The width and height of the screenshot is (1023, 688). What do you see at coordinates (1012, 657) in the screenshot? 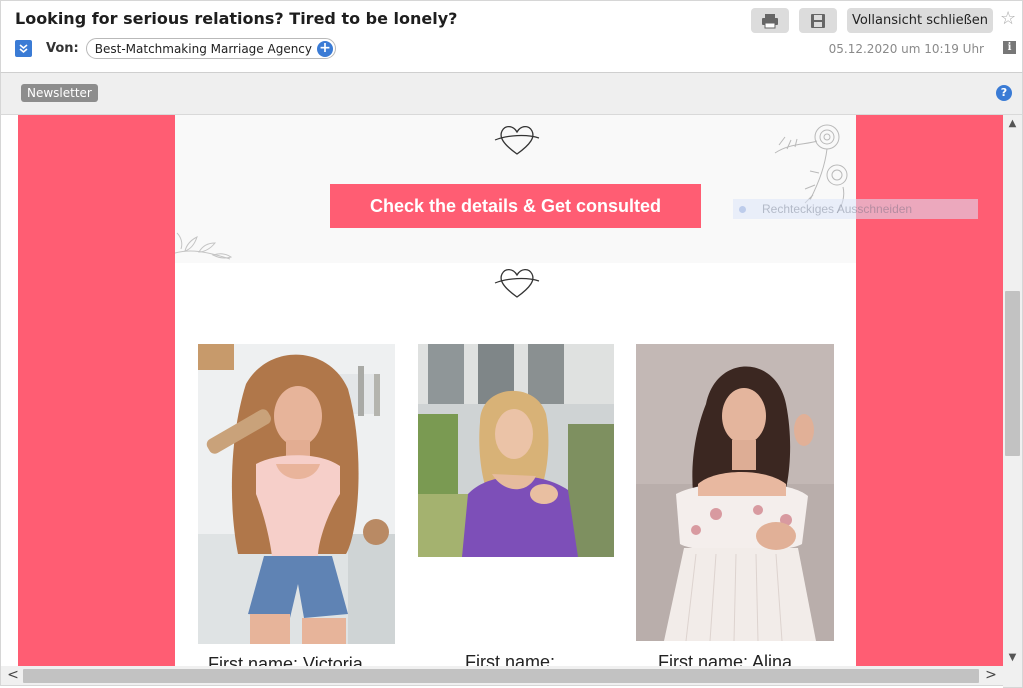
I see `scroll-down-arrow-icon: ▼` at bounding box center [1012, 657].